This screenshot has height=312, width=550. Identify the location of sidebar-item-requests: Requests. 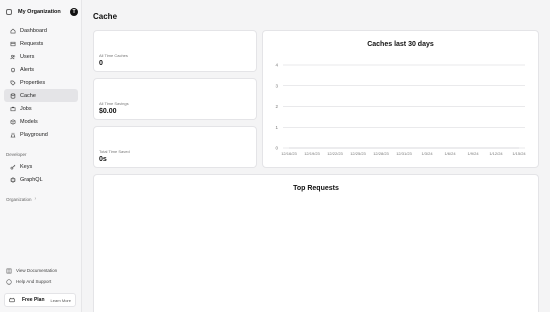
(41, 43).